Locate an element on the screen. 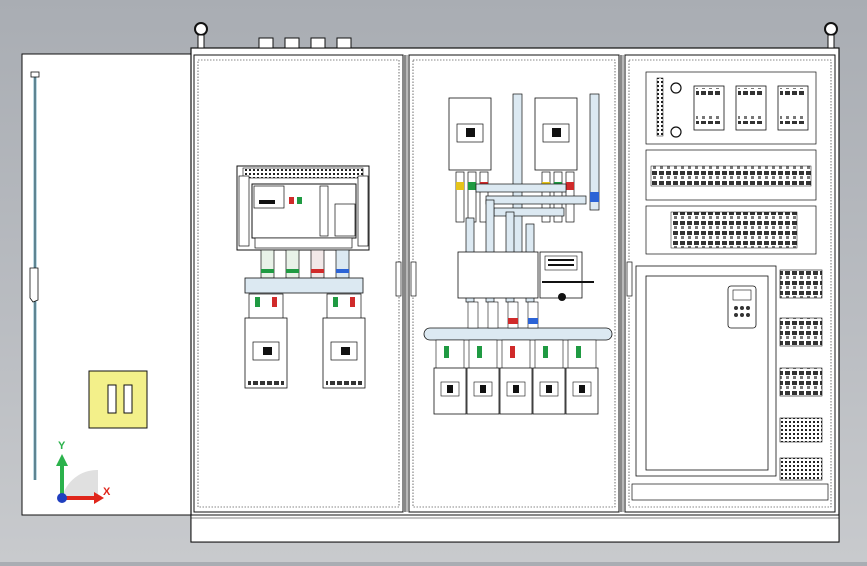  vfd-panel is located at coordinates (706, 371).